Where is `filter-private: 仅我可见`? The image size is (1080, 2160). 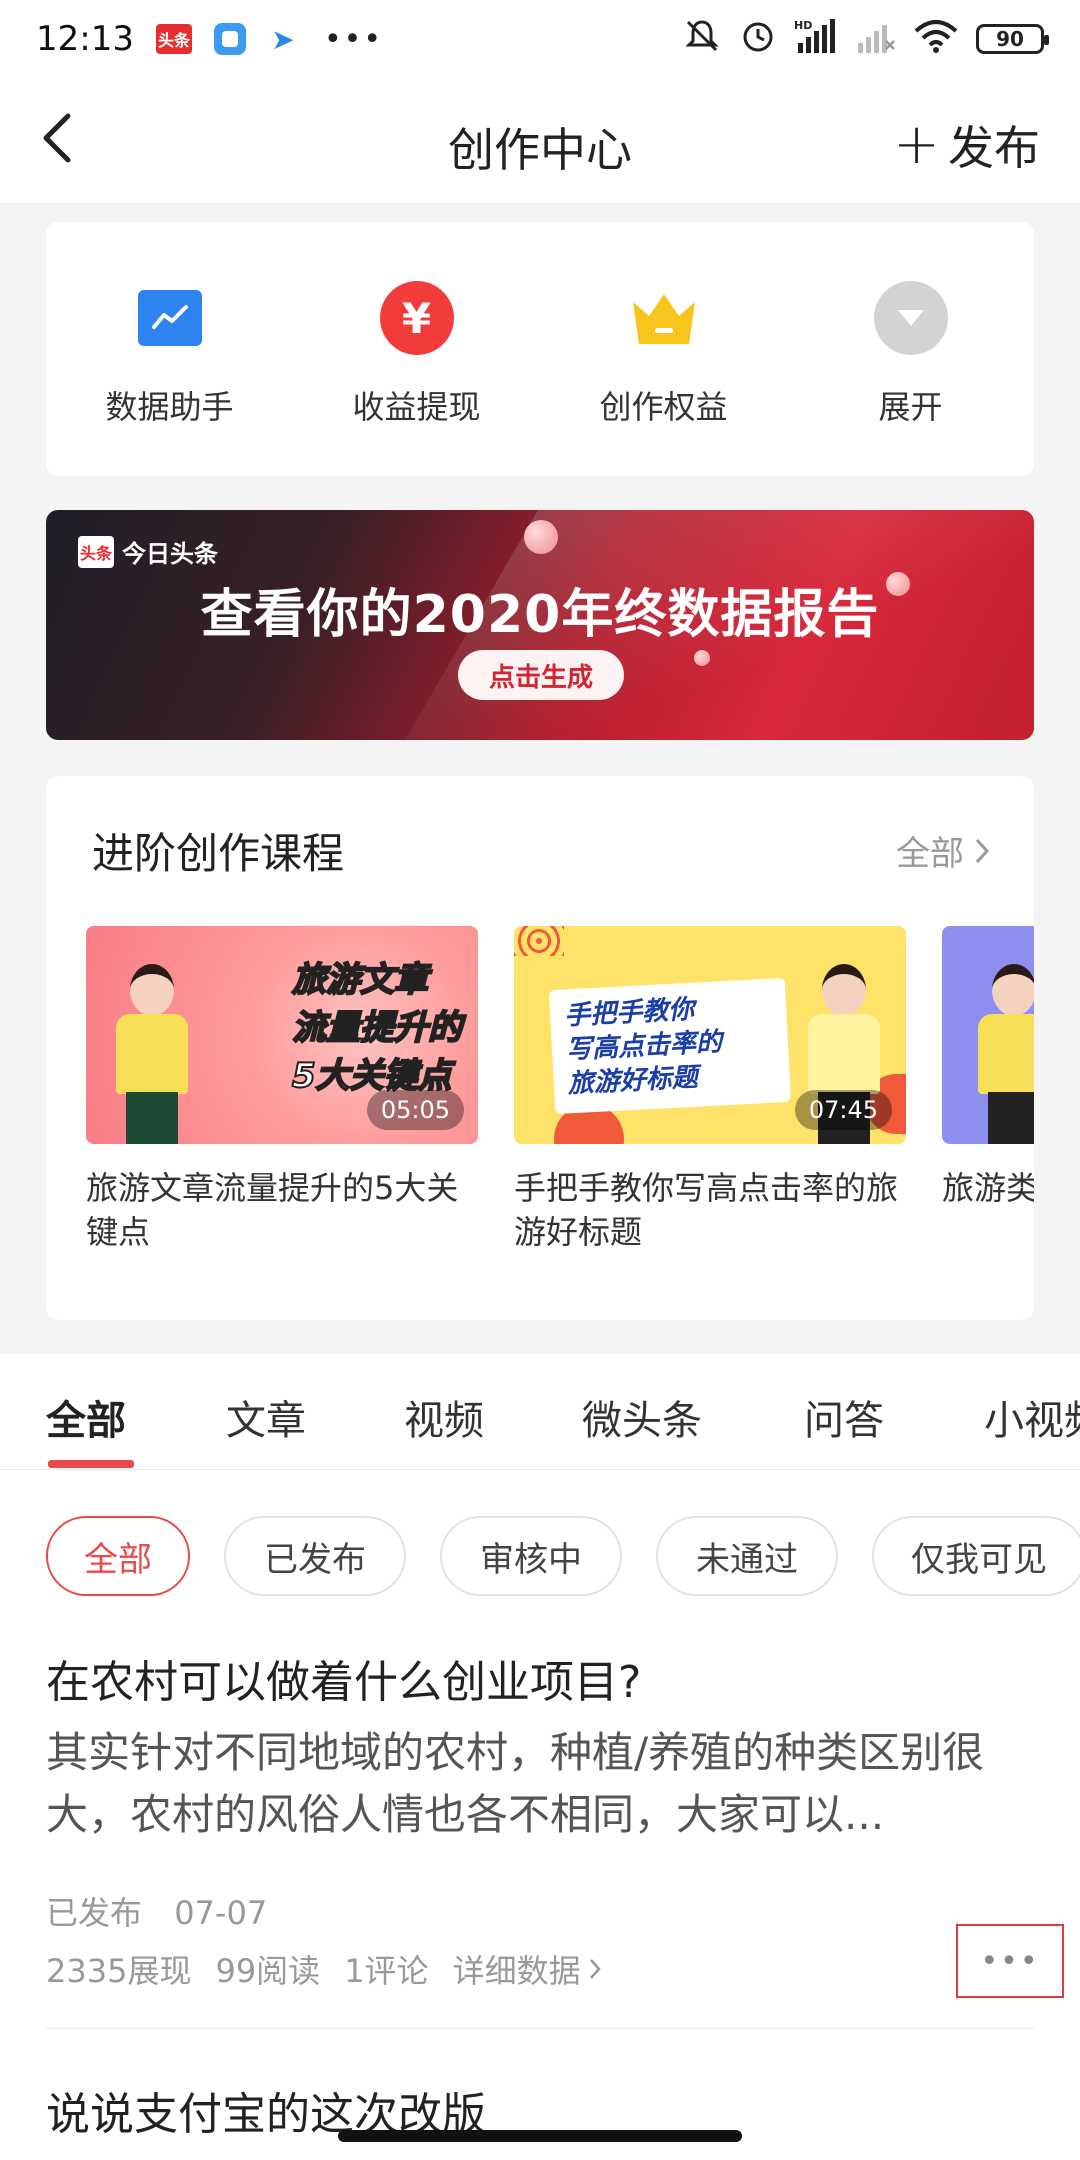
filter-private: 仅我可见 is located at coordinates (976, 1556).